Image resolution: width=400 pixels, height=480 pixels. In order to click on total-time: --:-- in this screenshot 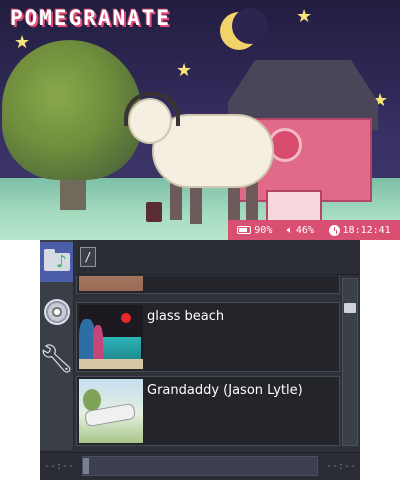, I will do `click(340, 466)`.